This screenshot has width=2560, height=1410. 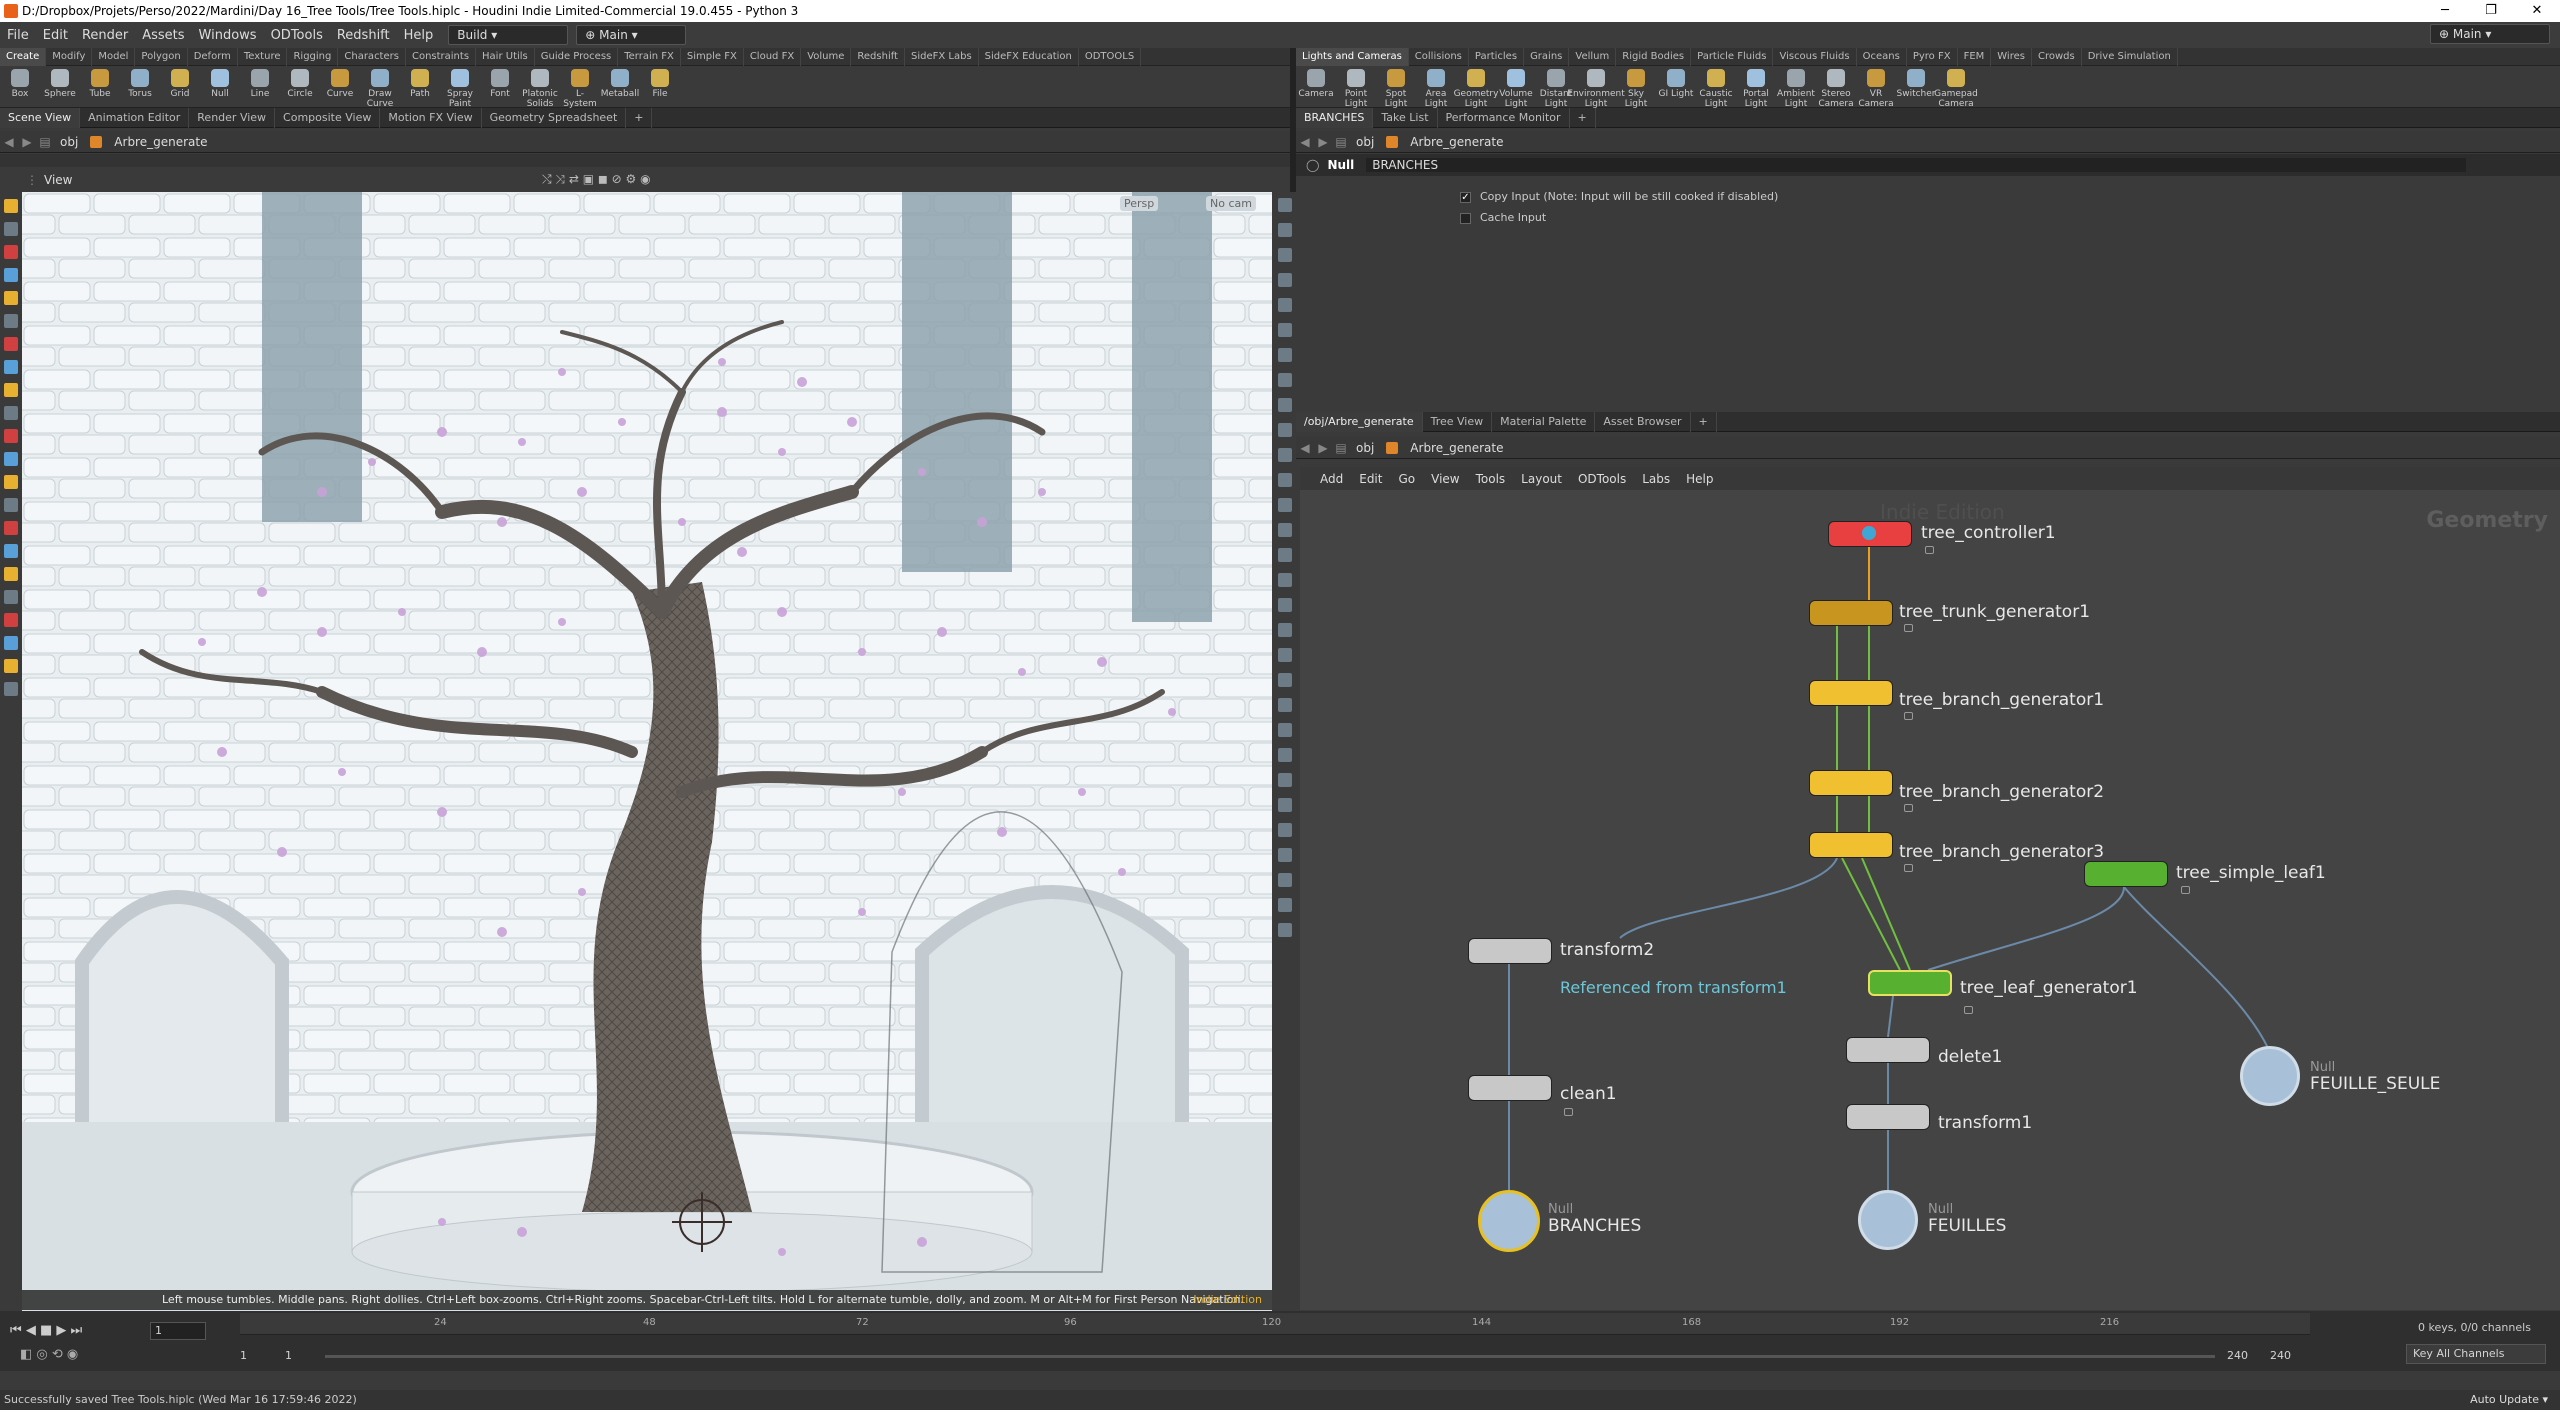 I want to click on shelf-tab-rigging: Rigging, so click(x=313, y=56).